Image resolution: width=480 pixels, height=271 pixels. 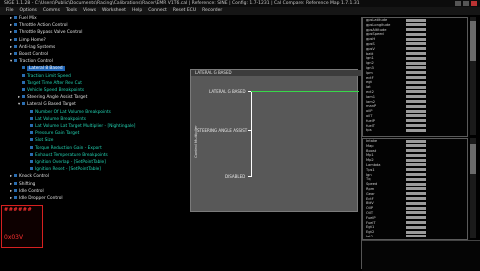 What do you see at coordinates (474, 3) in the screenshot?
I see `close-button` at bounding box center [474, 3].